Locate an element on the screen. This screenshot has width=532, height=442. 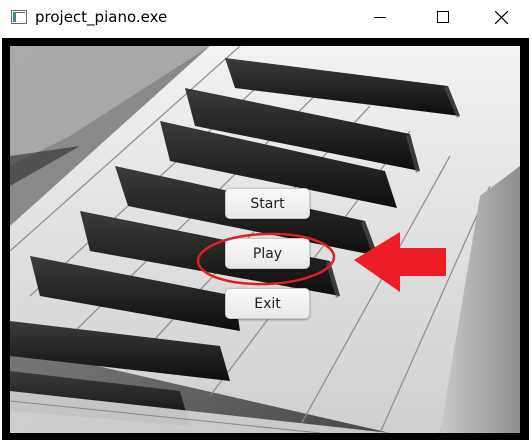
title-bar: project_piano.exe is located at coordinates (266, 18).